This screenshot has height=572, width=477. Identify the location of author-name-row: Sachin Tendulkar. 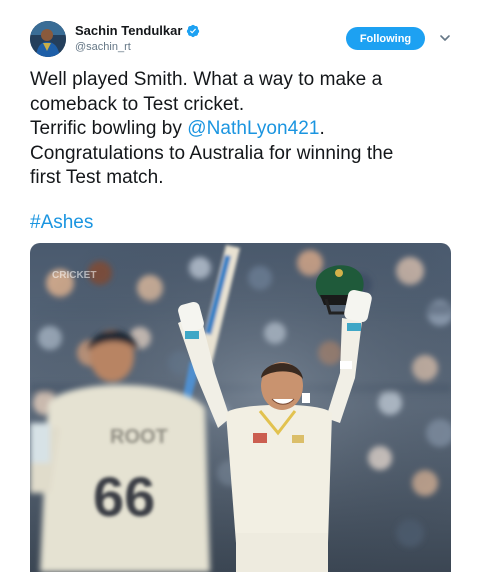
(137, 30).